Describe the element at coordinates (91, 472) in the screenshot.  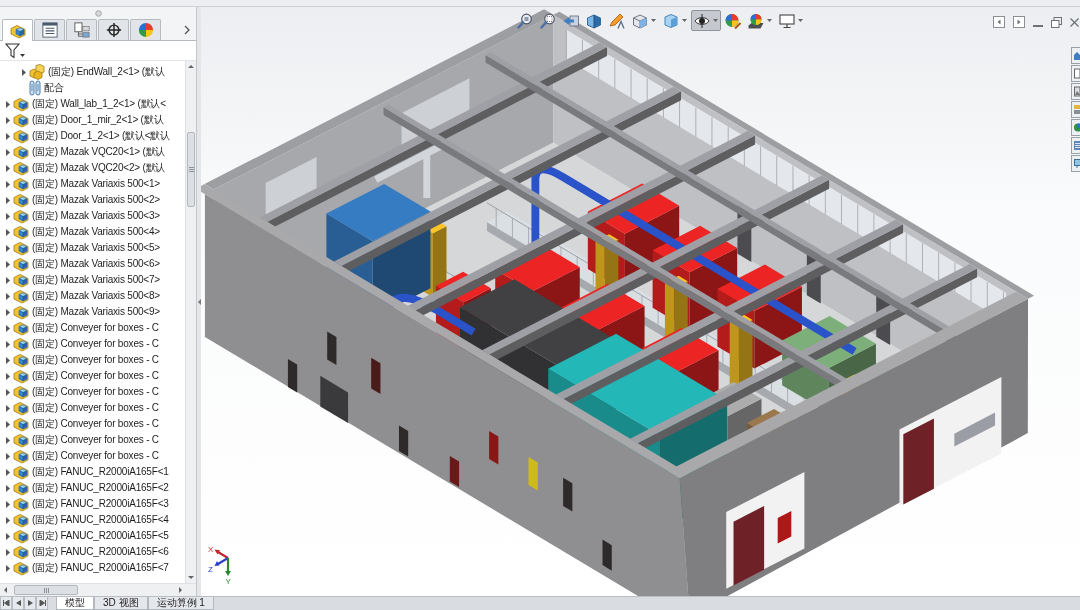
I see `tree-item: (固定) FANUC_R2000iA165F<1` at that location.